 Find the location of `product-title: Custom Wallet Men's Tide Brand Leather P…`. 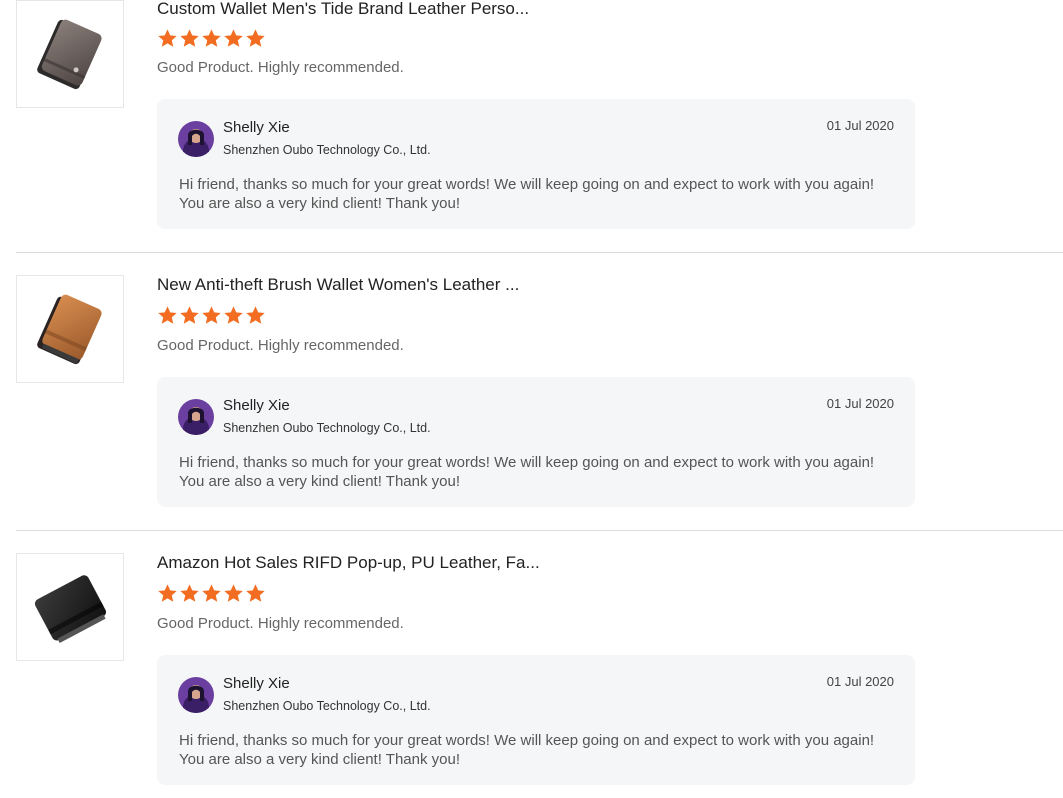

product-title: Custom Wallet Men's Tide Brand Leather P… is located at coordinates (343, 9).